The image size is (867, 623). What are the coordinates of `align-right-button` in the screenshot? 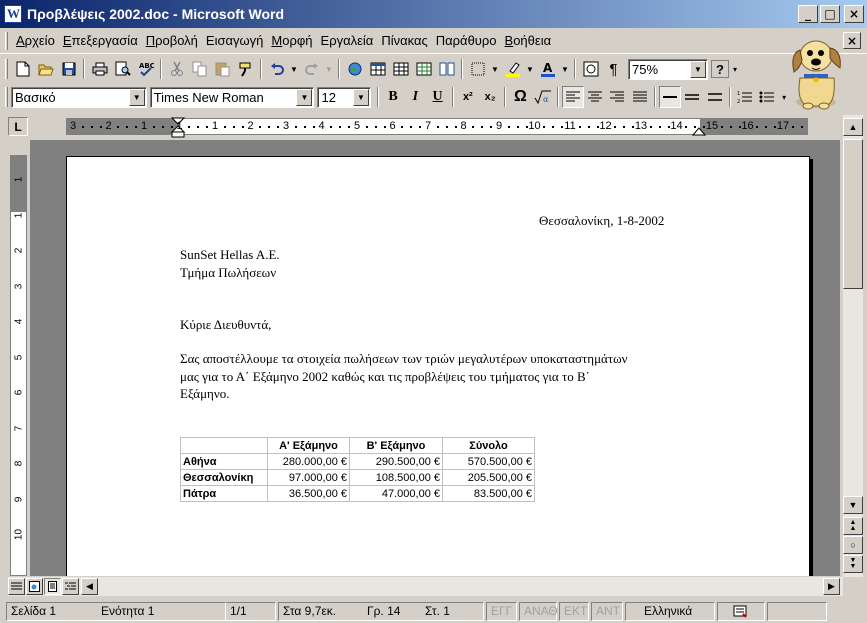 It's located at (617, 97).